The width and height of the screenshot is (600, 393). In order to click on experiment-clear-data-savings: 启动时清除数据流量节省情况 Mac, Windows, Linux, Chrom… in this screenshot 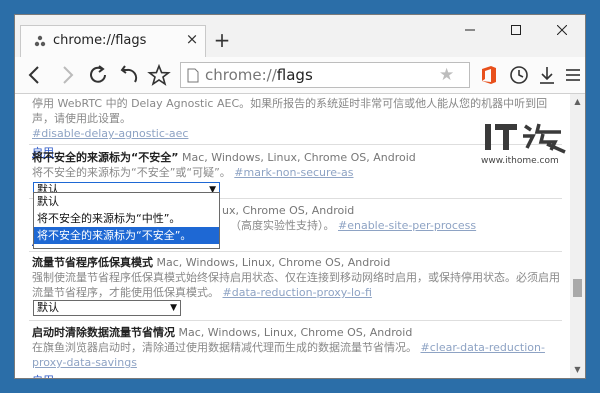, I will do `click(297, 351)`.